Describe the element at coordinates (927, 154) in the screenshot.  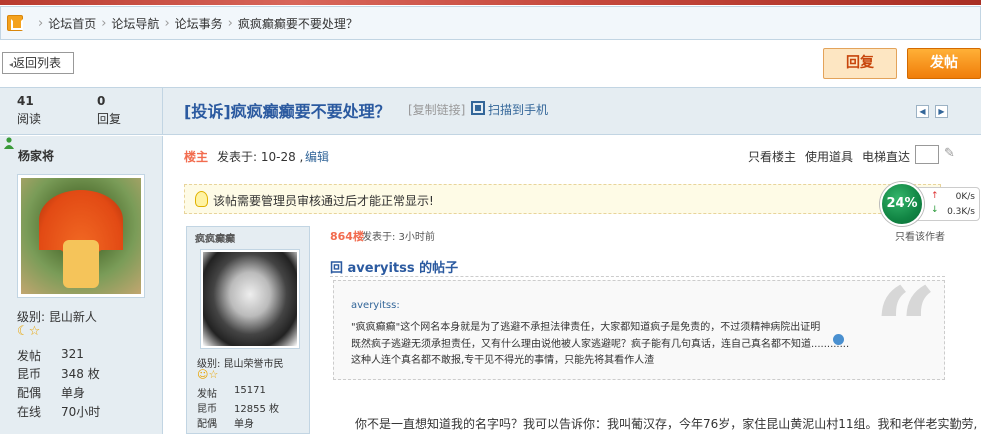
I see `elevator-input` at that location.